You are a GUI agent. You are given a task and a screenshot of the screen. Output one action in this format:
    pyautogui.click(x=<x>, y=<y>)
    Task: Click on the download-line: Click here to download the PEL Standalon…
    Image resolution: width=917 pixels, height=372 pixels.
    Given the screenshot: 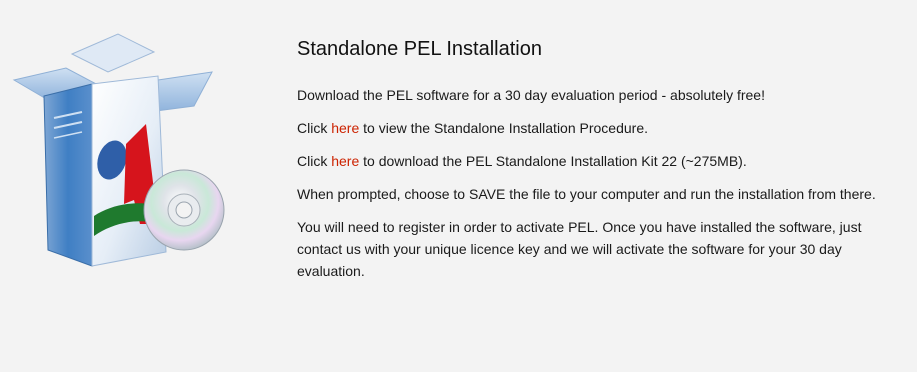 What is the action you would take?
    pyautogui.click(x=599, y=161)
    